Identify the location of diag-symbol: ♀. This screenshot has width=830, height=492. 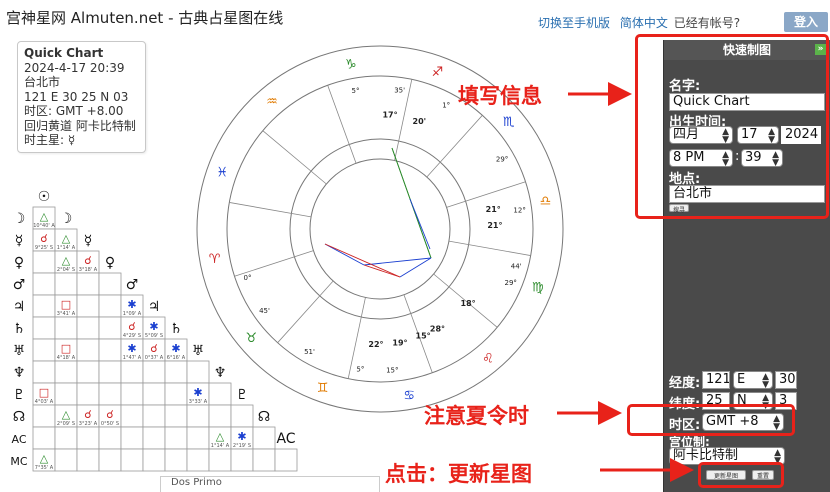
(110, 263).